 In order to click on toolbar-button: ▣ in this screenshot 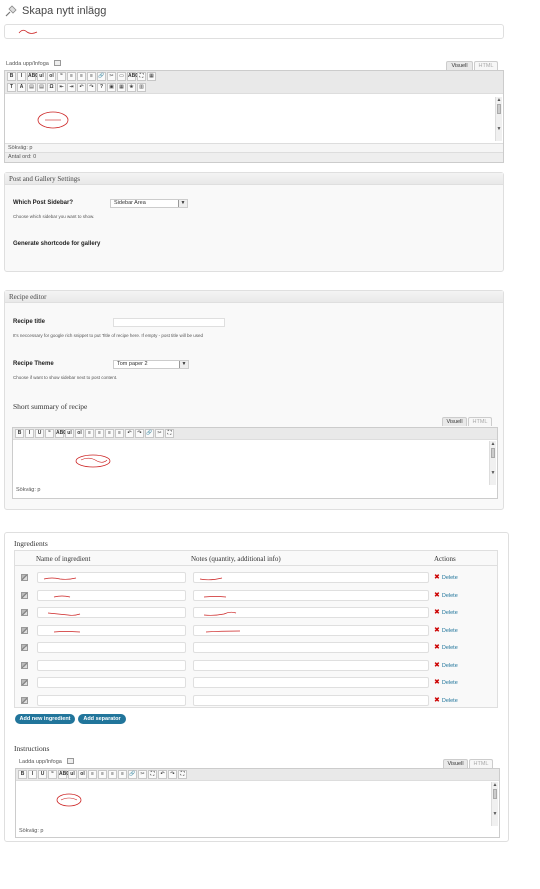, I will do `click(111, 87)`.